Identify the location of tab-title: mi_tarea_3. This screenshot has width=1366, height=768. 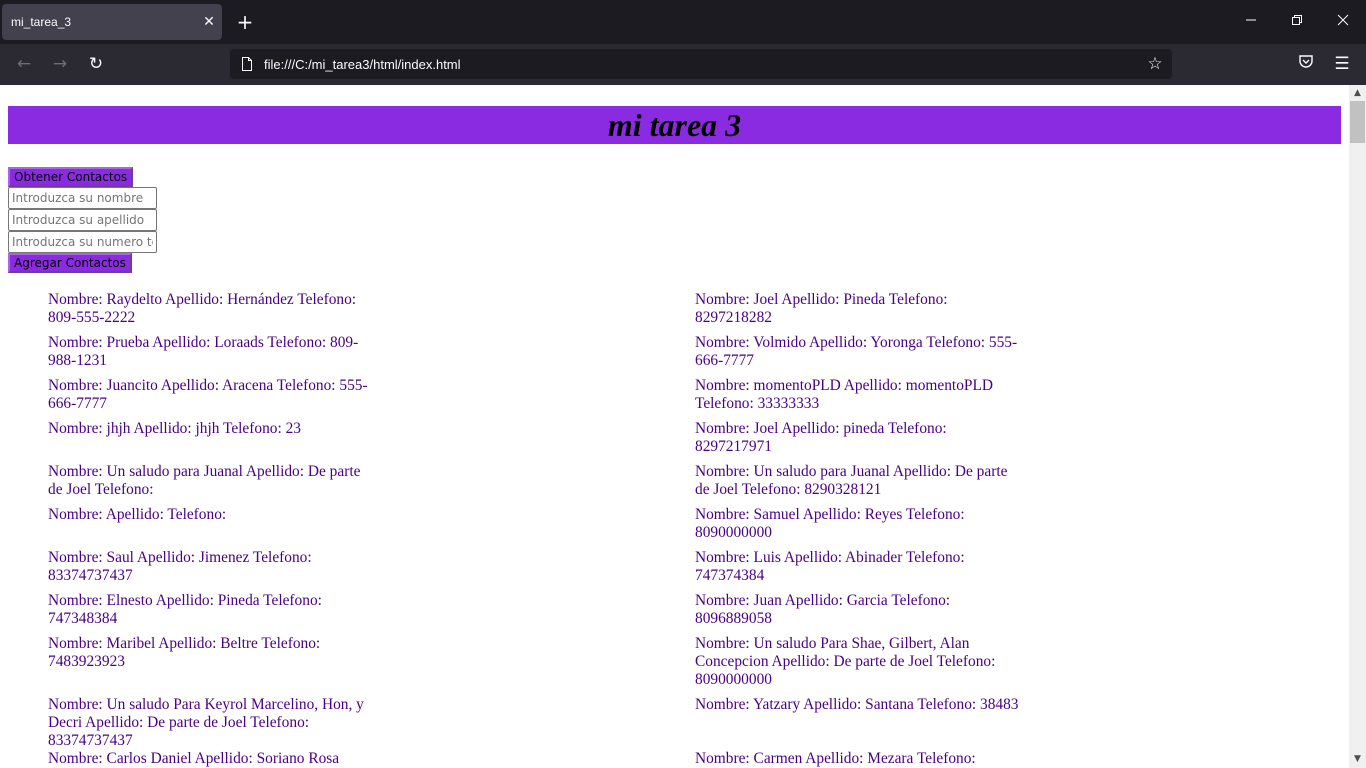
(41, 22).